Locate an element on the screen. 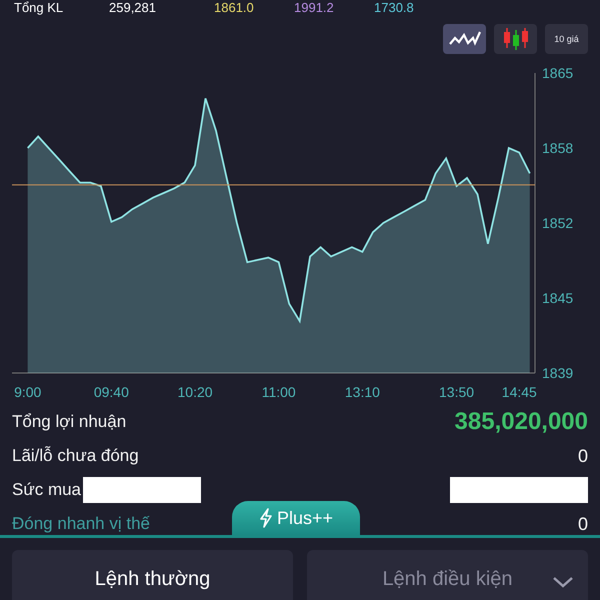  price-levels-button: 10 giá is located at coordinates (566, 39).